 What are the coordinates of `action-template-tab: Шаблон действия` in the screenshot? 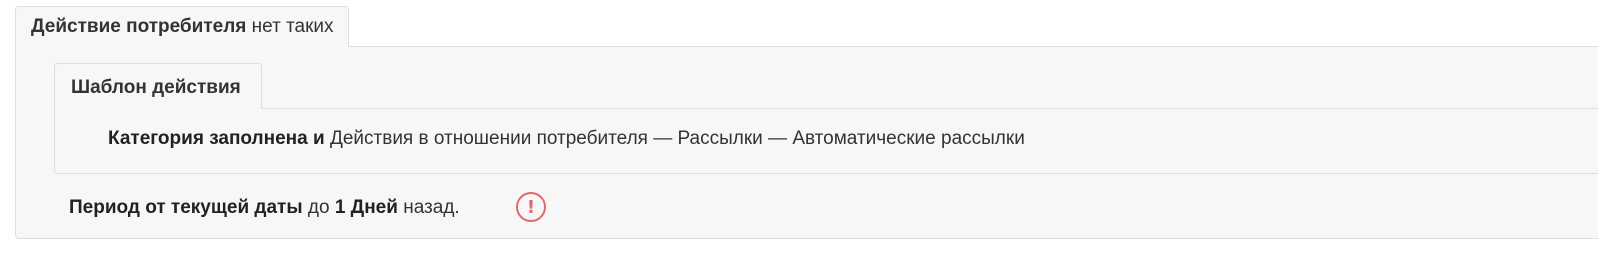 It's located at (158, 86).